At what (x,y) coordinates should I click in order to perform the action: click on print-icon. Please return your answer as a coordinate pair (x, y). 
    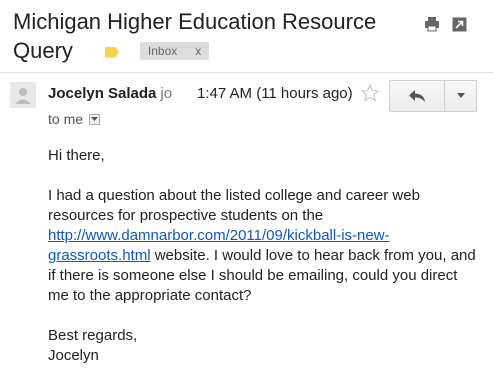
    Looking at the image, I should click on (432, 24).